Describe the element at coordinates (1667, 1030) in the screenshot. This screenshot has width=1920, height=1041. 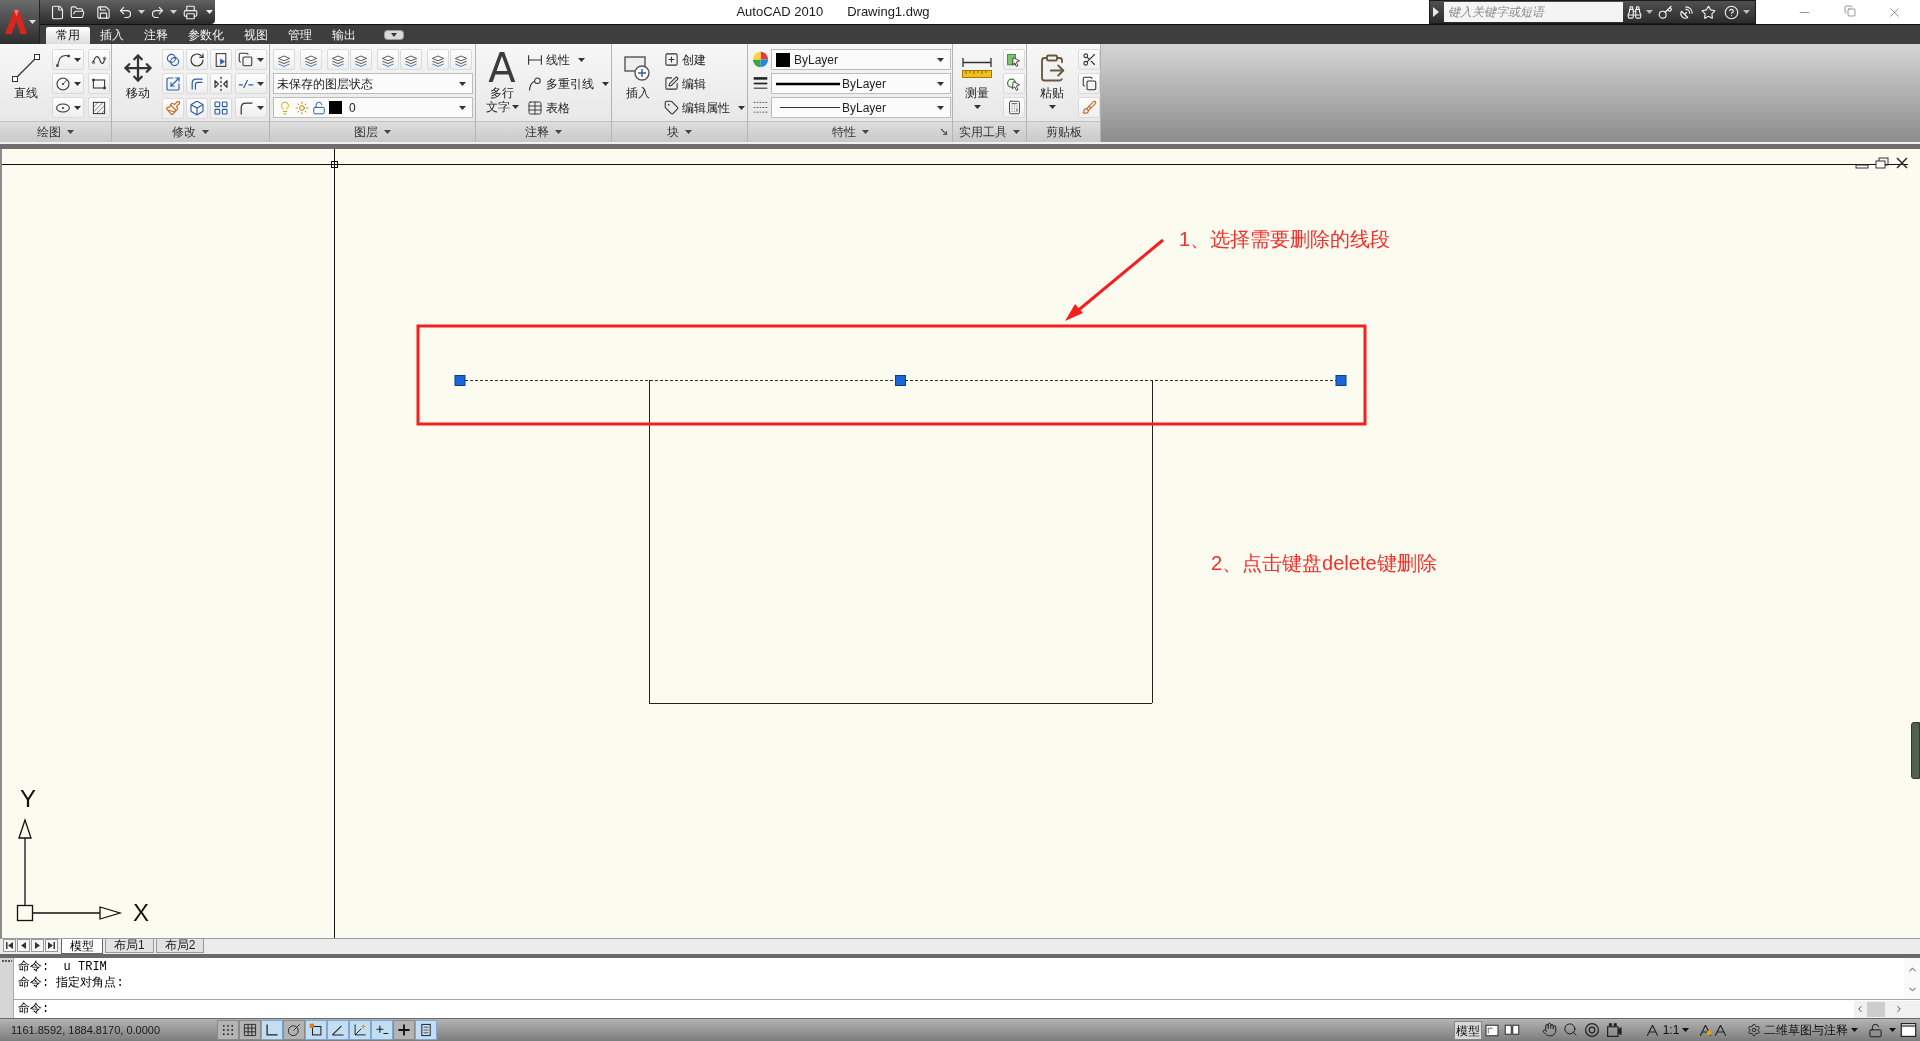
I see `annotation-scale-button: 1:1` at that location.